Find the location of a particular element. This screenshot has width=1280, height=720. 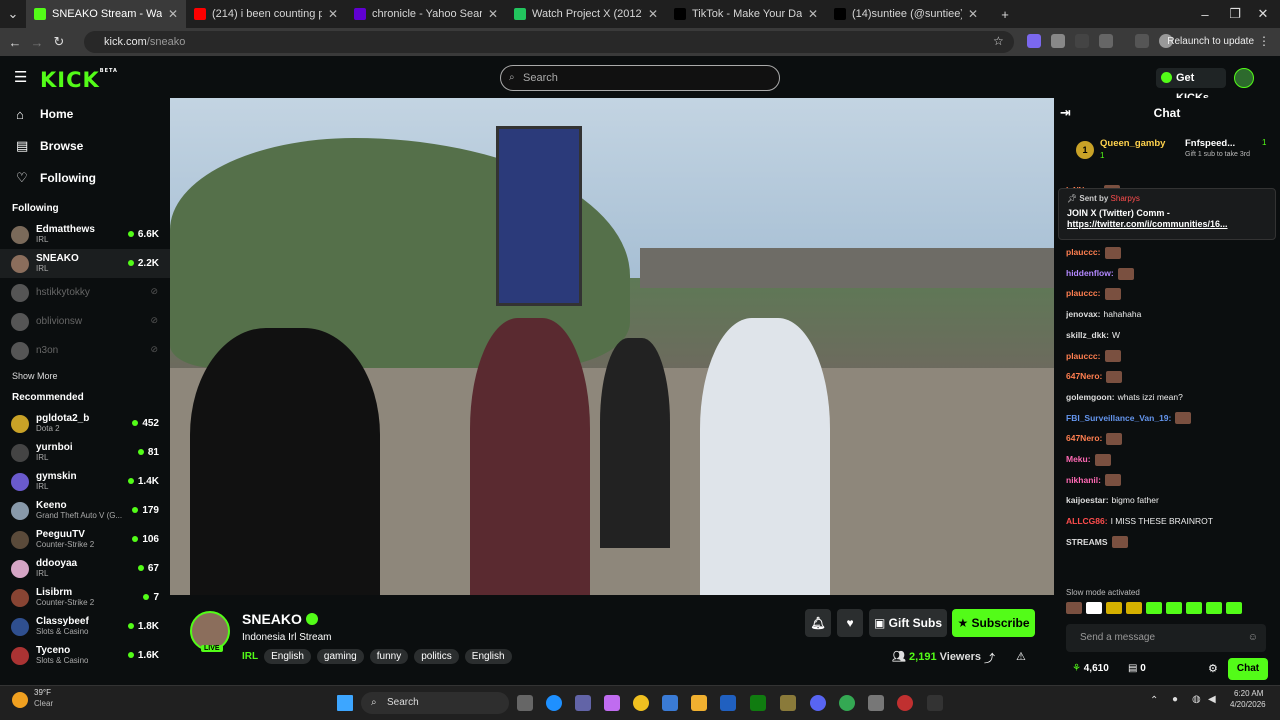

media-icon is located at coordinates (1142, 41).